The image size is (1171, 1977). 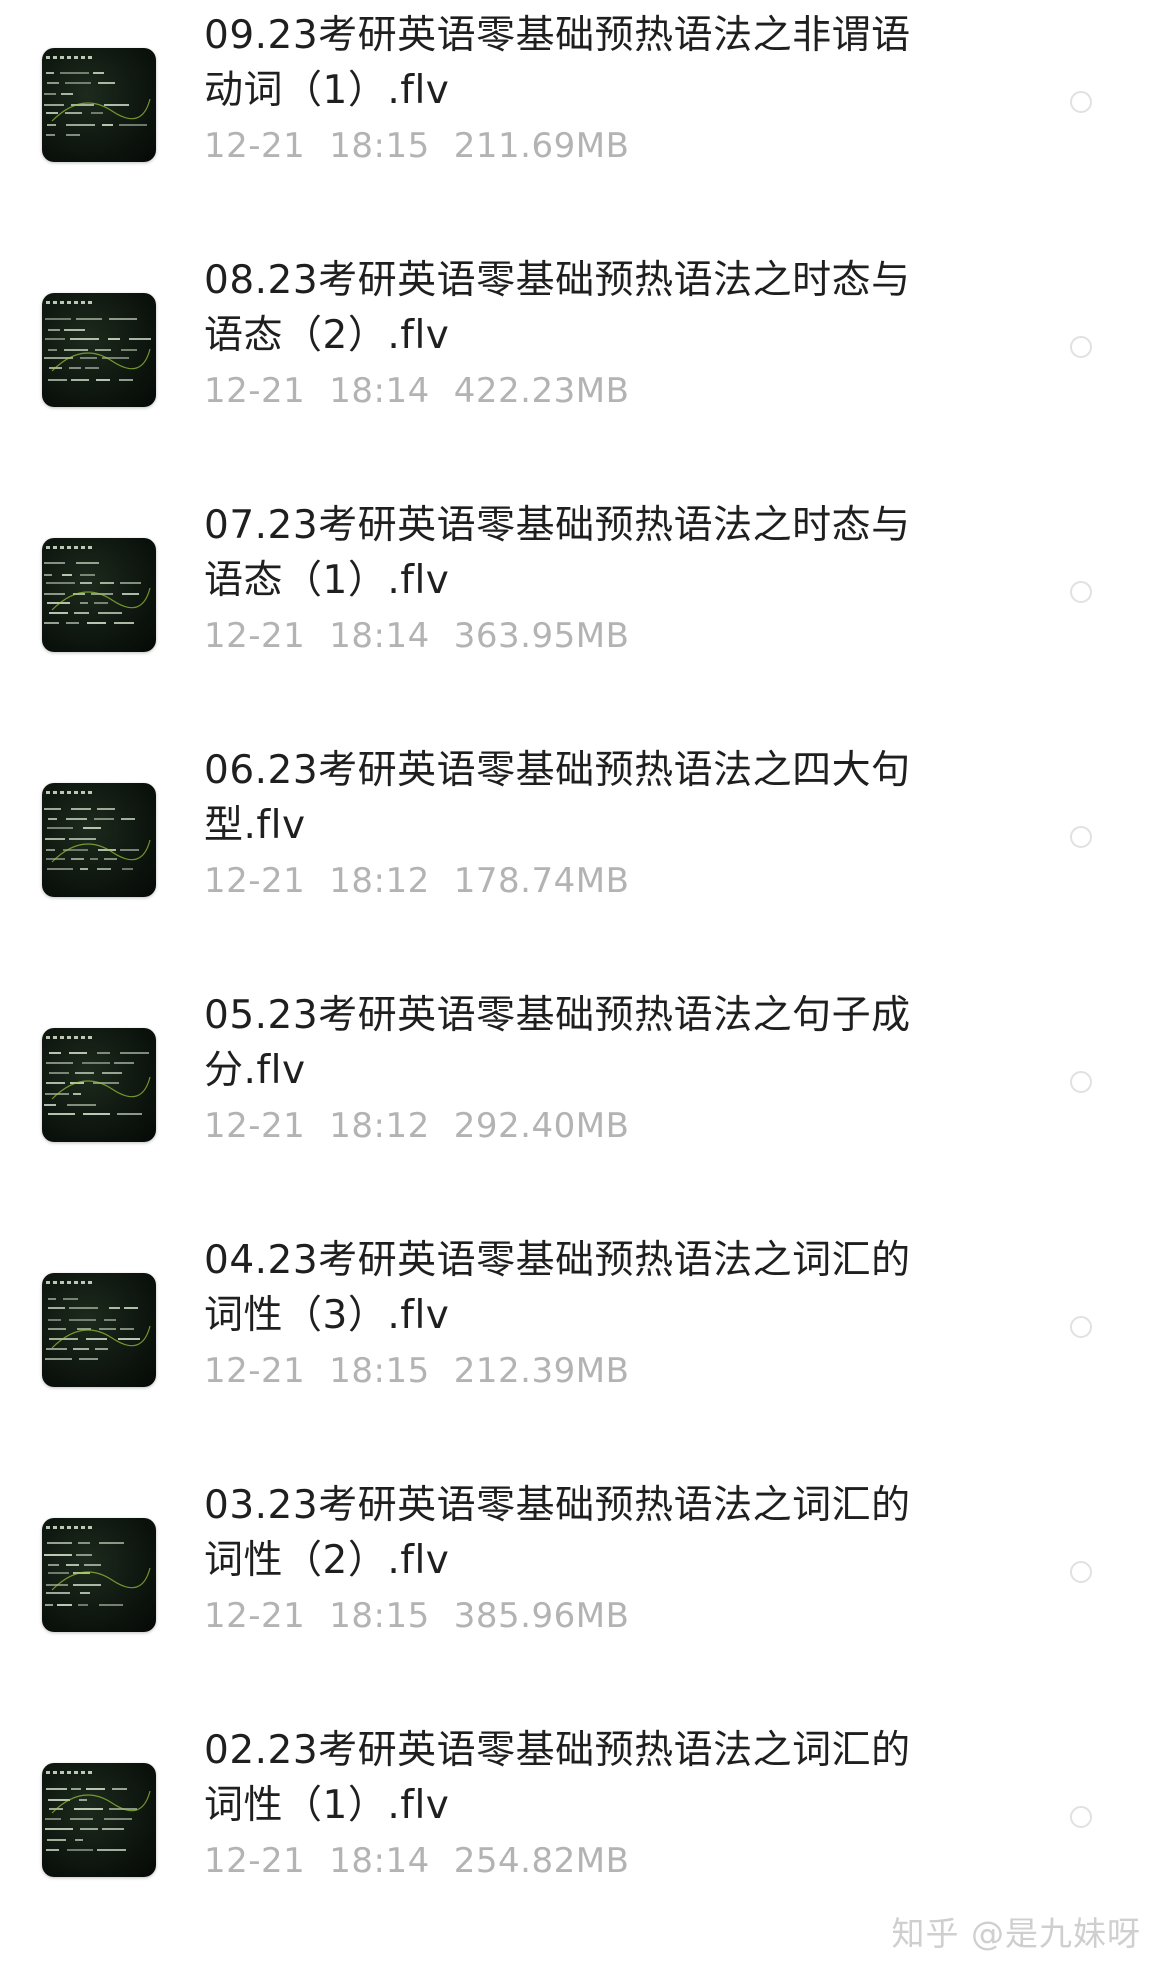 I want to click on file-meta: 12-21 18:14 254.82MB, so click(x=428, y=1861).